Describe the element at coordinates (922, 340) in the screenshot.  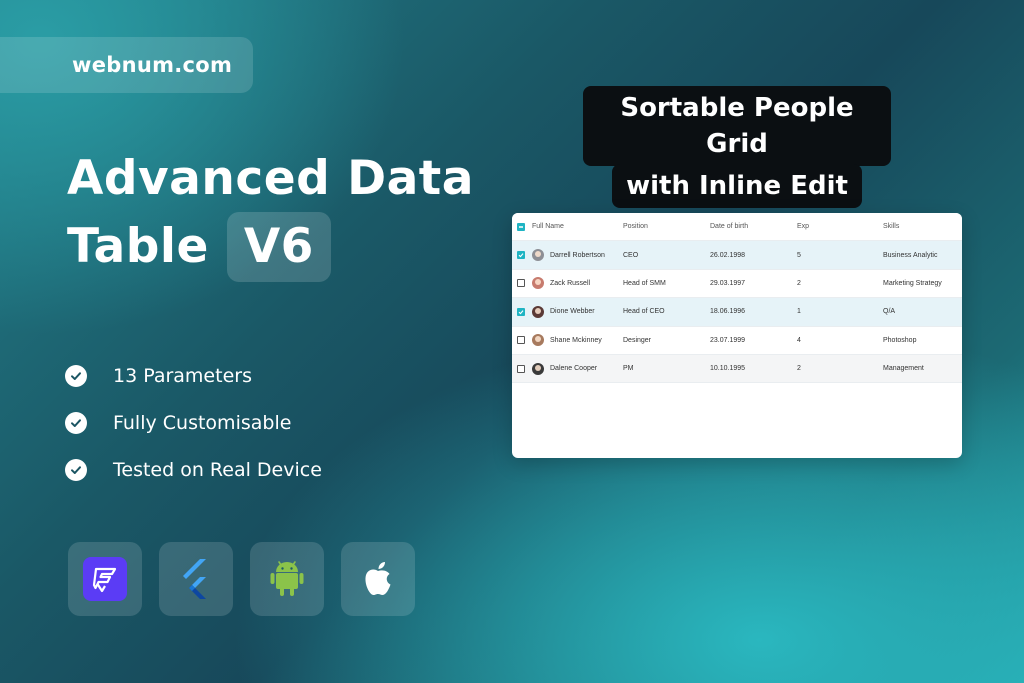
I see `cell-skills: Photoshop` at that location.